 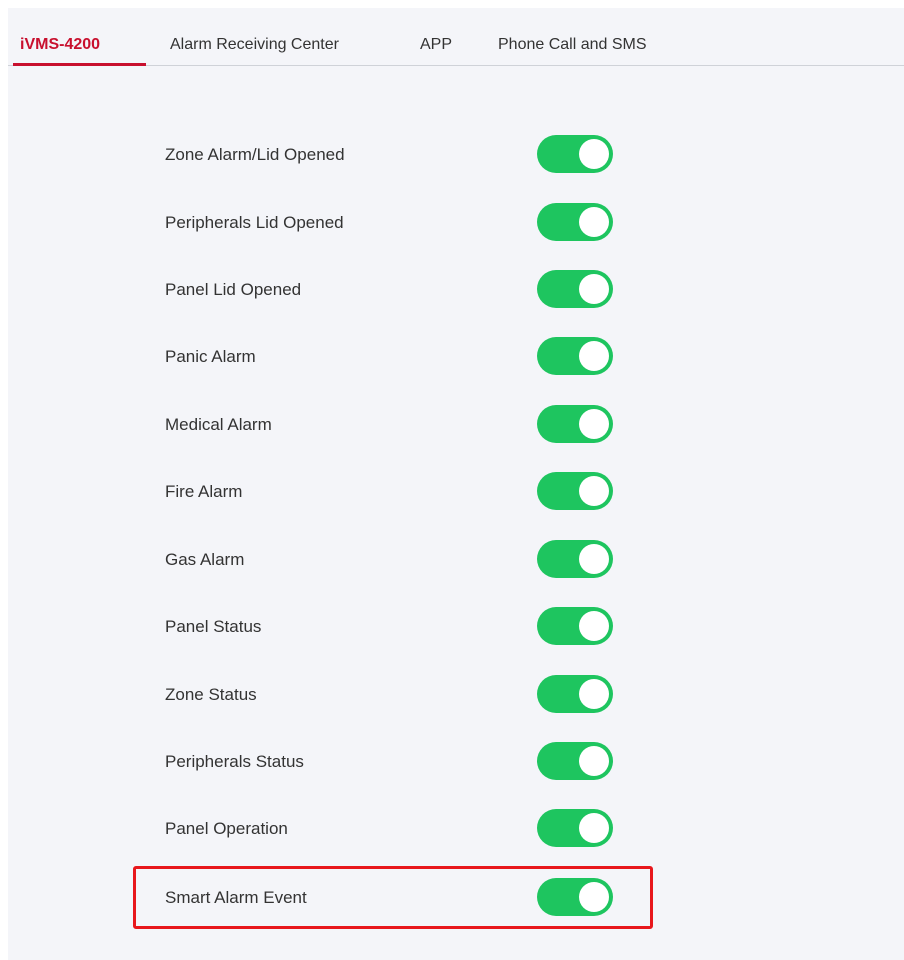 I want to click on setting-label: Panic Alarm, so click(x=210, y=356).